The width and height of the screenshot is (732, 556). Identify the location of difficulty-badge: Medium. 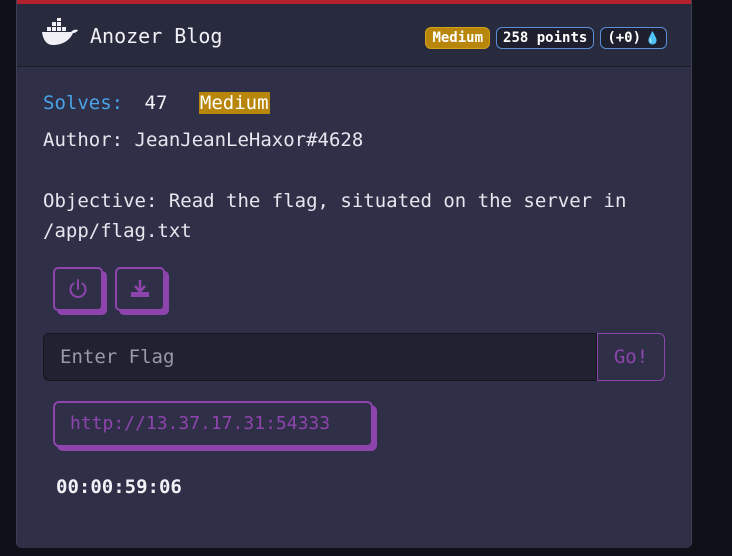
(458, 38).